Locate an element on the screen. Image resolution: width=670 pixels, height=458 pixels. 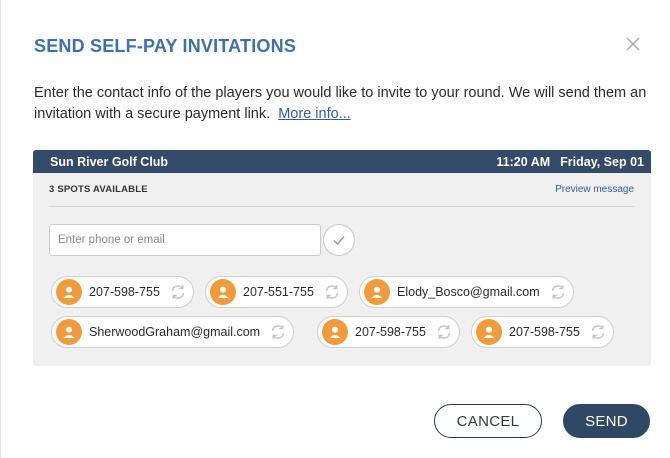
invitee-chip: SherwoodGraham@gmail.com is located at coordinates (173, 332).